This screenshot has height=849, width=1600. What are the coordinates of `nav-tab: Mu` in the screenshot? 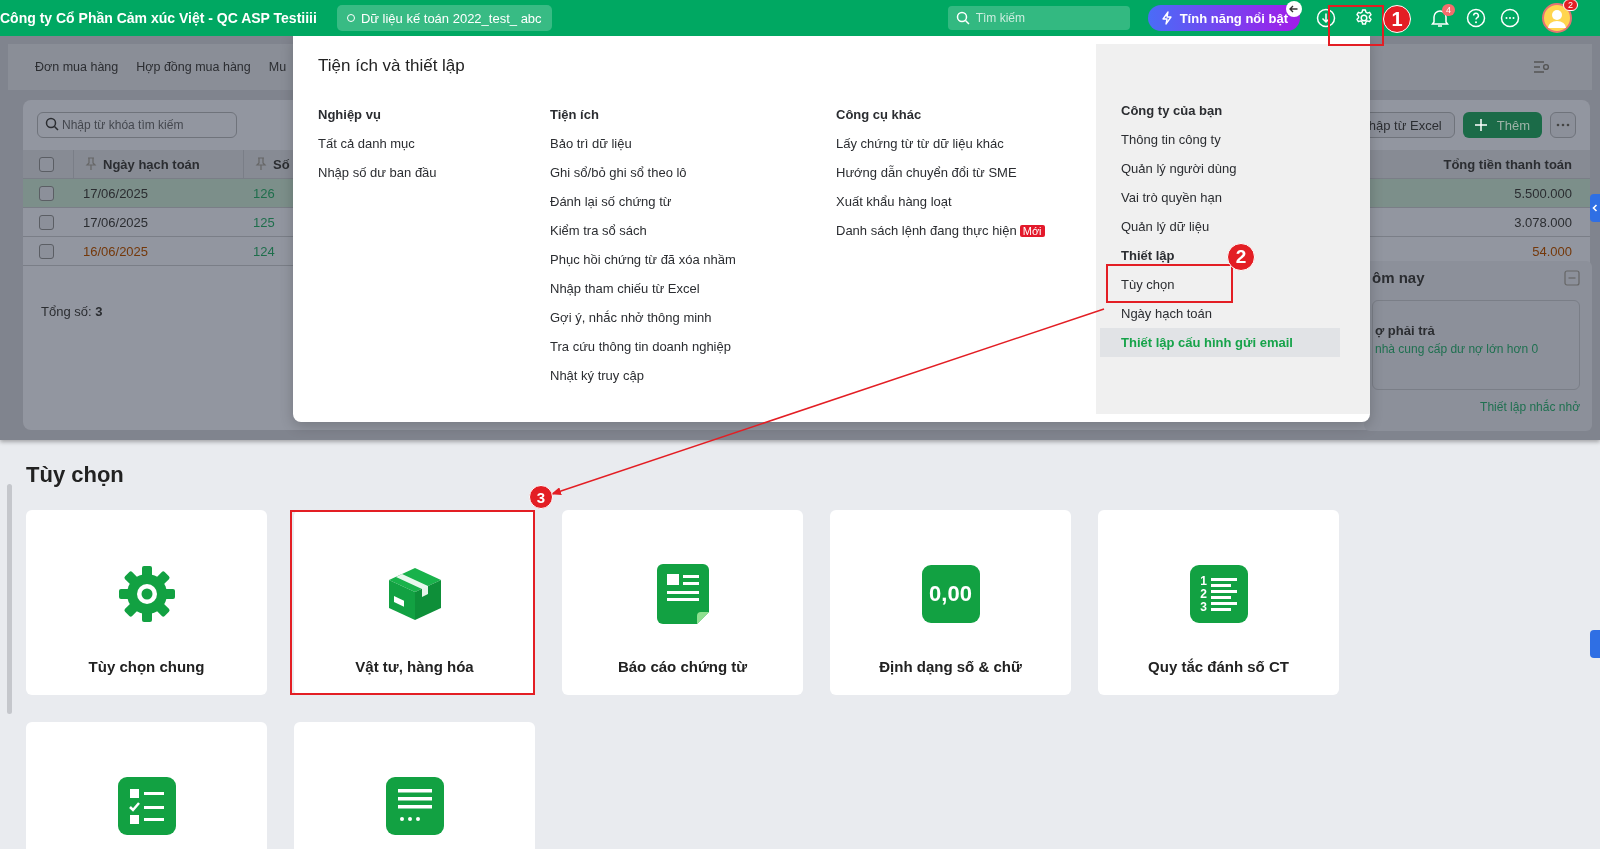 It's located at (277, 67).